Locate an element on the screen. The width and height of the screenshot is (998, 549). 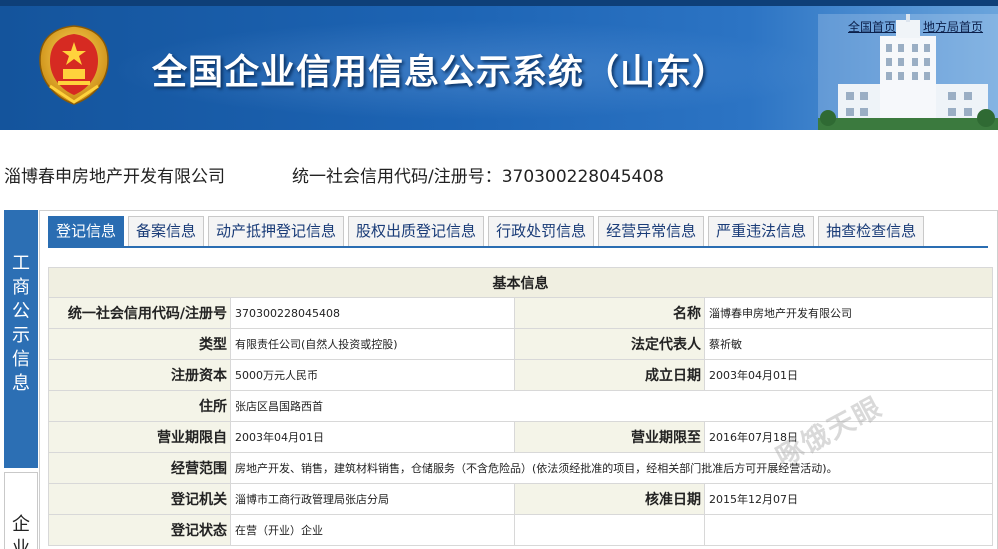
credit-code-value: 370300228045408 is located at coordinates (582, 177).